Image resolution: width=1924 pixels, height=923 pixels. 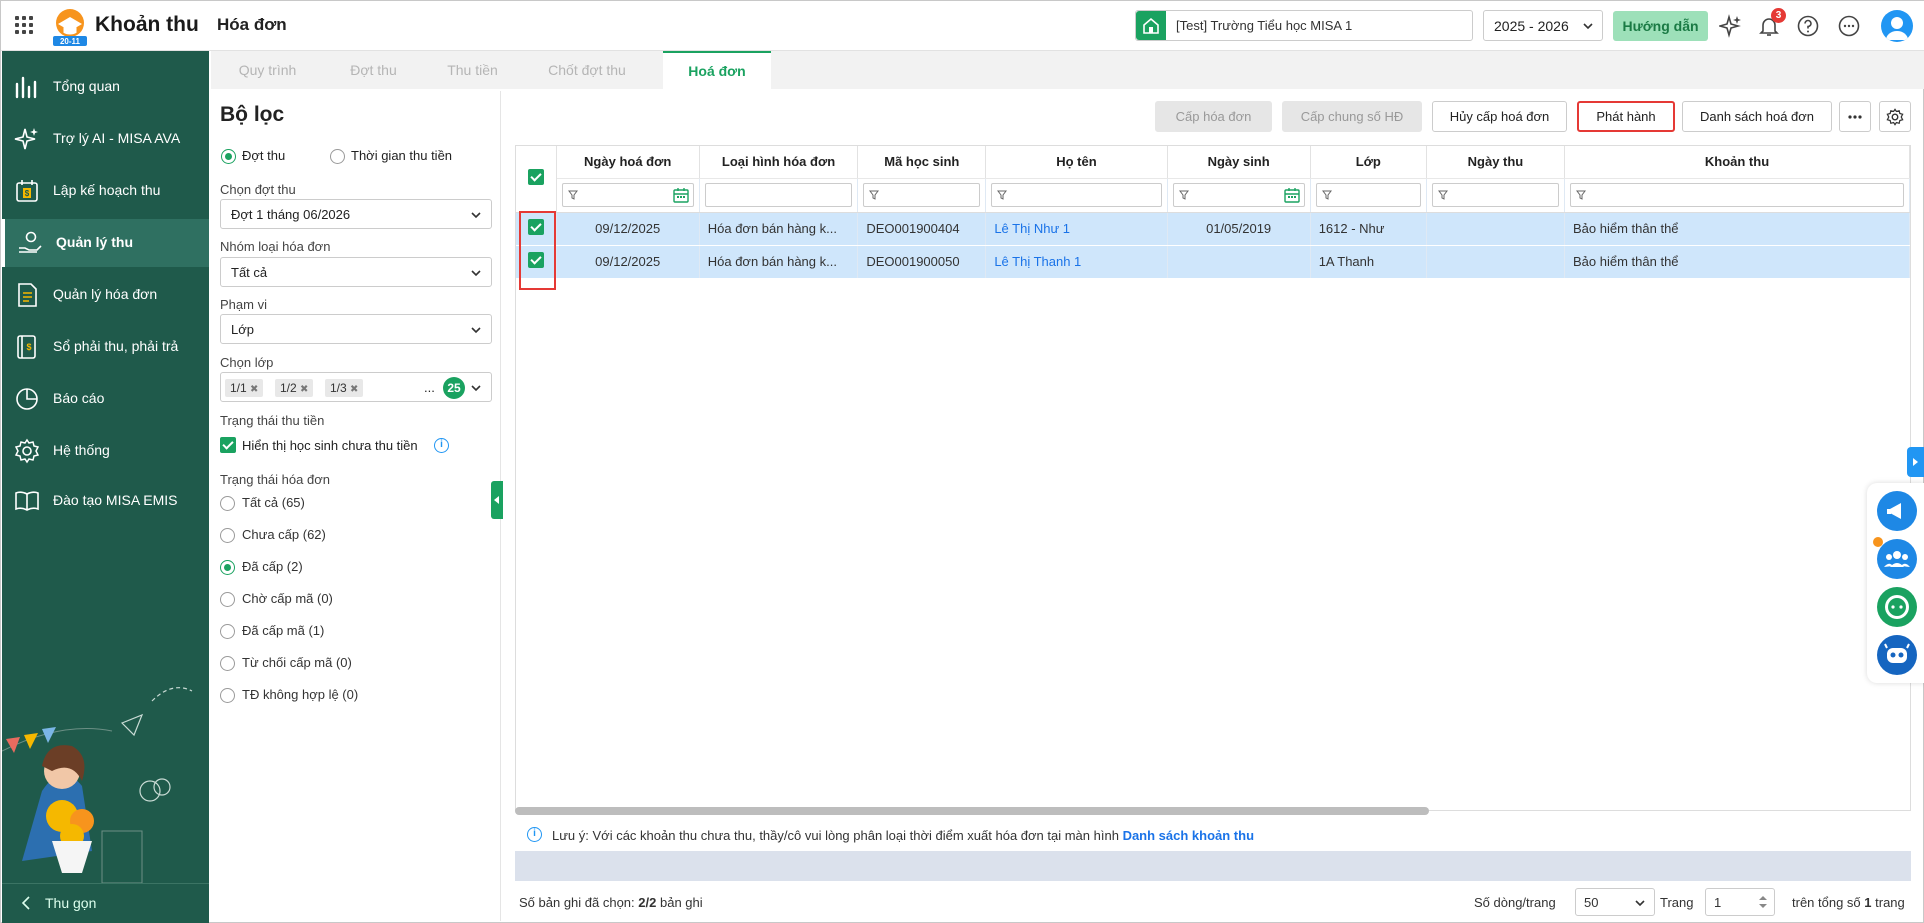 What do you see at coordinates (356, 214) in the screenshot?
I see `period-select: Đợt 1 tháng 06/2026` at bounding box center [356, 214].